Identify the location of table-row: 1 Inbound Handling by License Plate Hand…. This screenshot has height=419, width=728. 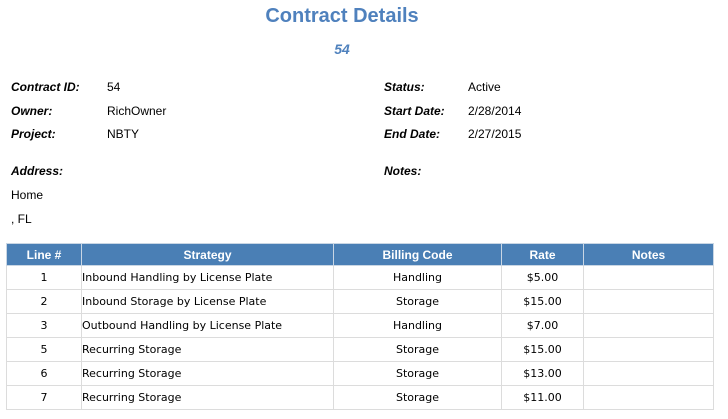
(360, 277).